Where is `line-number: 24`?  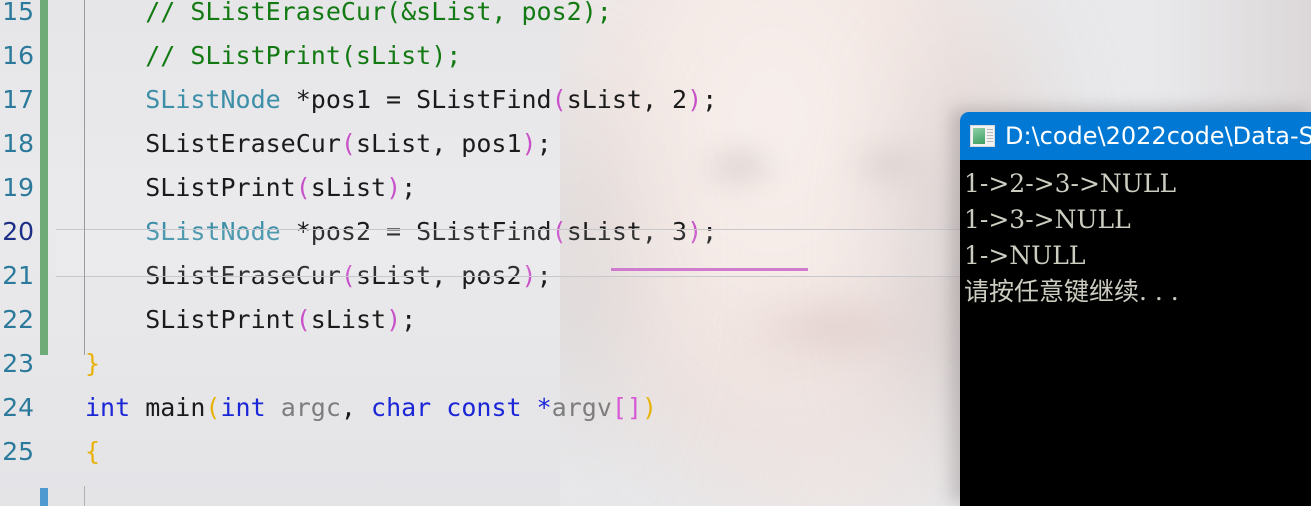 line-number: 24 is located at coordinates (18, 407).